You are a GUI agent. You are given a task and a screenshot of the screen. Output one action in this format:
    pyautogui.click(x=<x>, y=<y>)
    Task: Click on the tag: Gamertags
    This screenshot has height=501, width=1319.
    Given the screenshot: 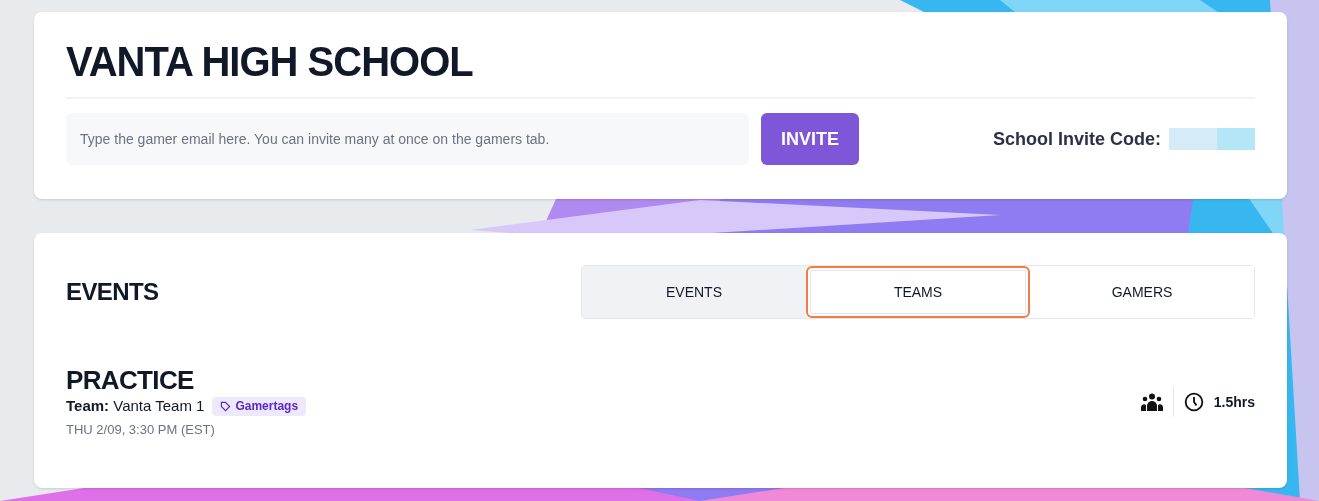 What is the action you would take?
    pyautogui.click(x=259, y=406)
    